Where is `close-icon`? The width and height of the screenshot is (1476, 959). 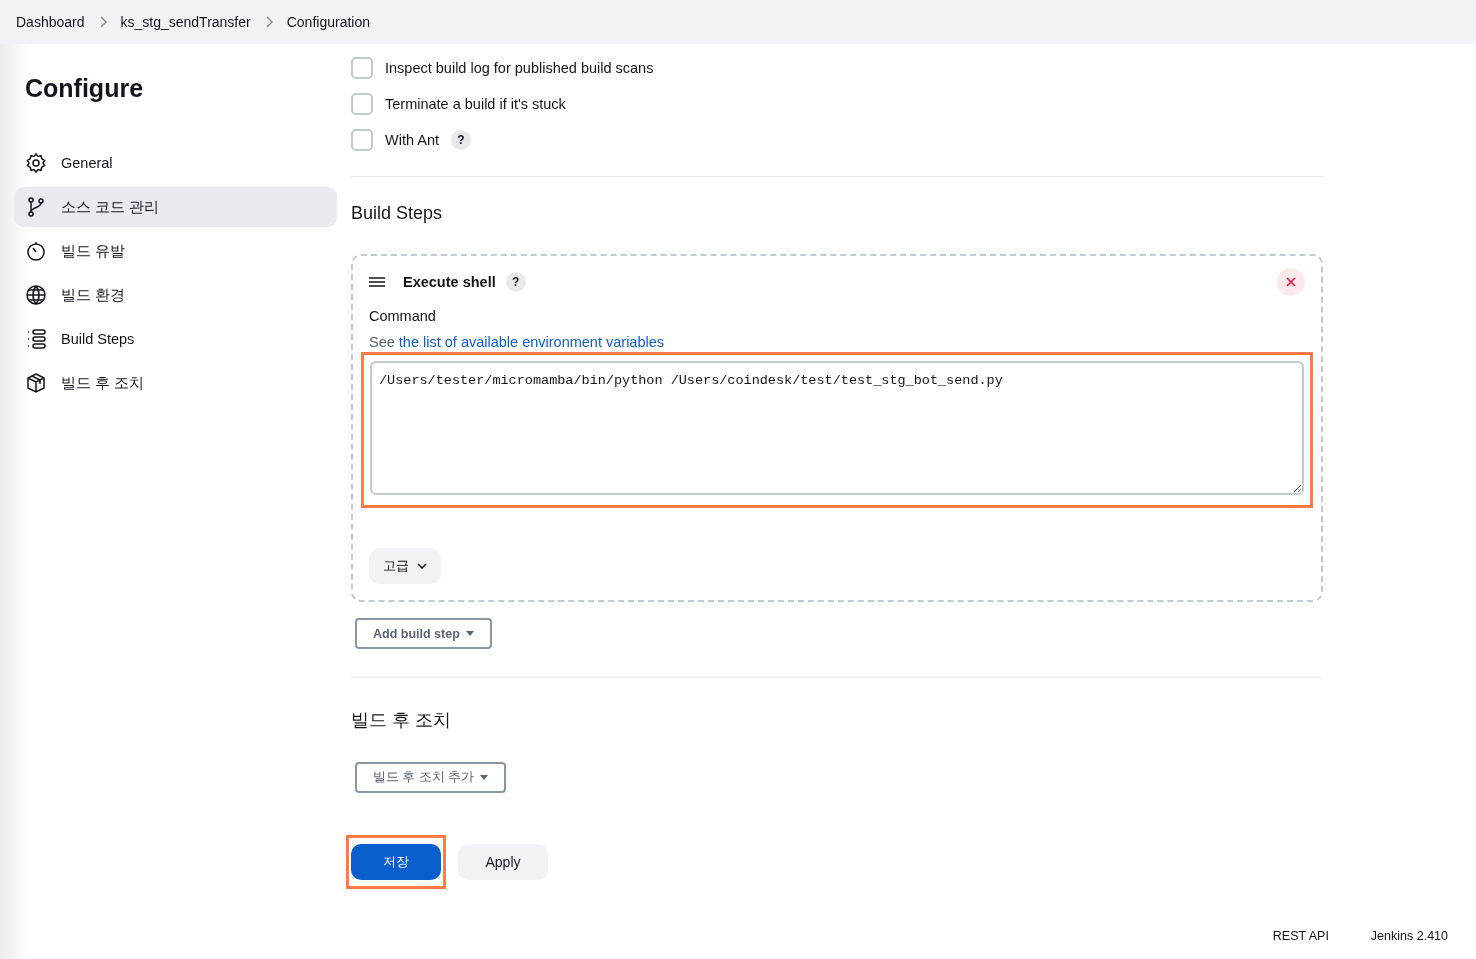
close-icon is located at coordinates (1291, 282).